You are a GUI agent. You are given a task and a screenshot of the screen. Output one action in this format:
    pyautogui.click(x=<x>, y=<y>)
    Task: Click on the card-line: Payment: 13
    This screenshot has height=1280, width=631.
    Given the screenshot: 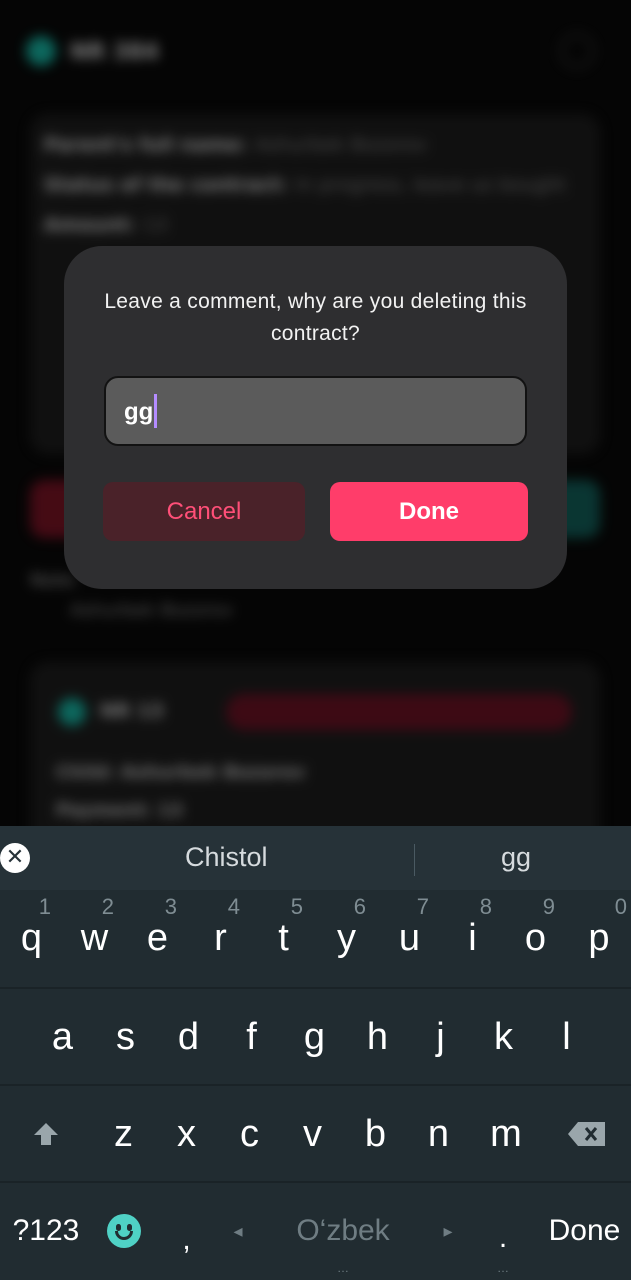 What is the action you would take?
    pyautogui.click(x=119, y=810)
    